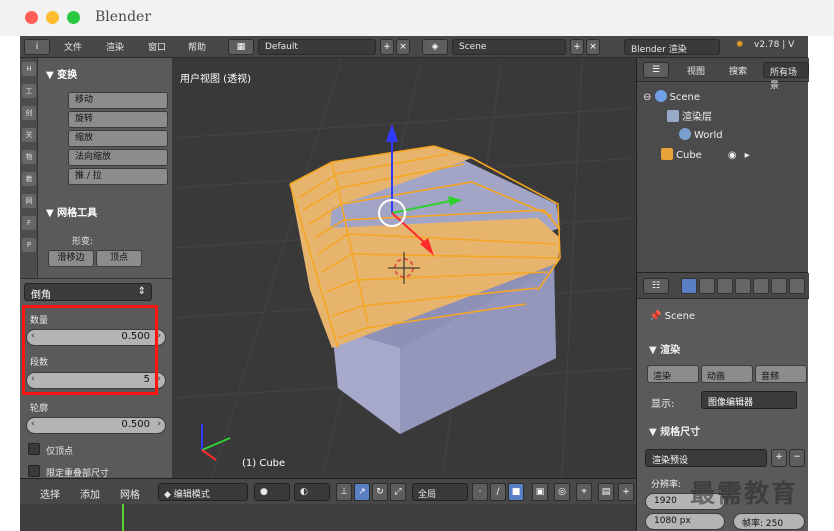 The width and height of the screenshot is (834, 531). What do you see at coordinates (119, 258) in the screenshot?
I see `slide-vertex-button: 顶点` at bounding box center [119, 258].